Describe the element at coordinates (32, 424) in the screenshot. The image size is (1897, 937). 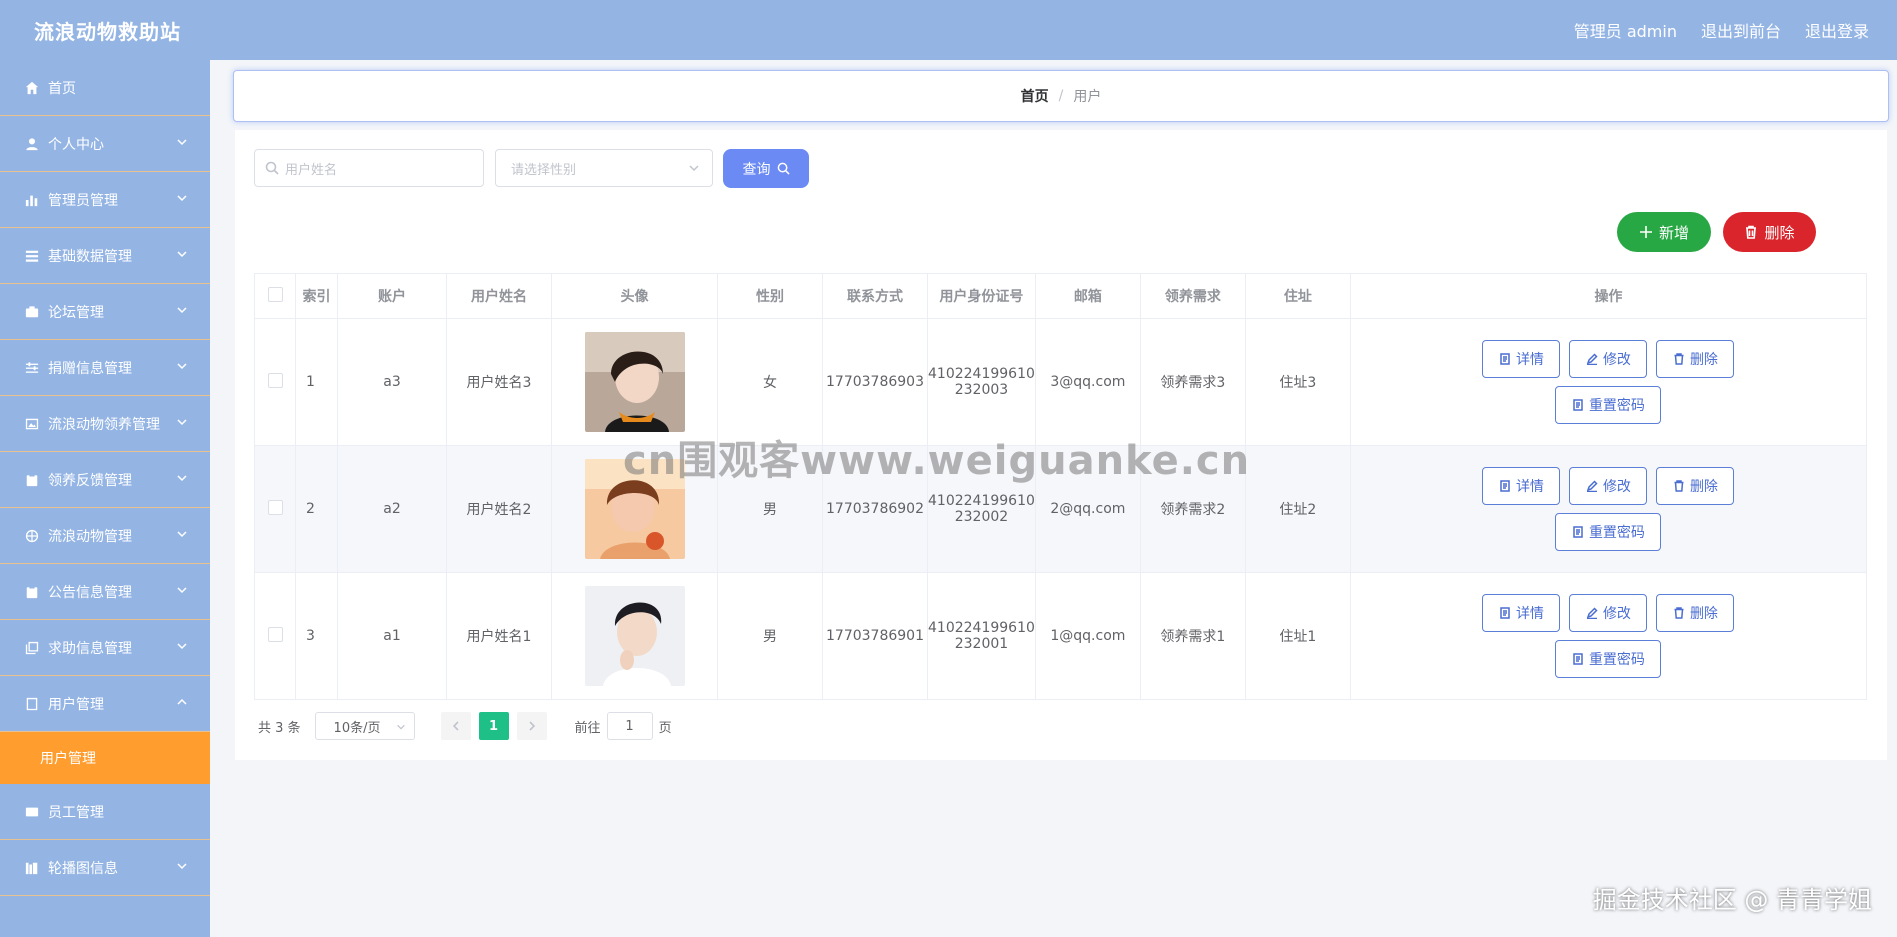
I see `image-icon` at that location.